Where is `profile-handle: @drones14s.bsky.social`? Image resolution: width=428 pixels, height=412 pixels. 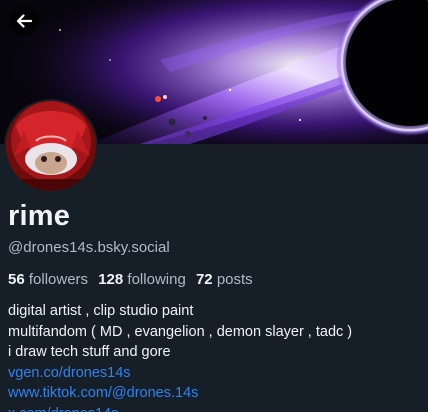 profile-handle: @drones14s.bsky.social is located at coordinates (89, 247).